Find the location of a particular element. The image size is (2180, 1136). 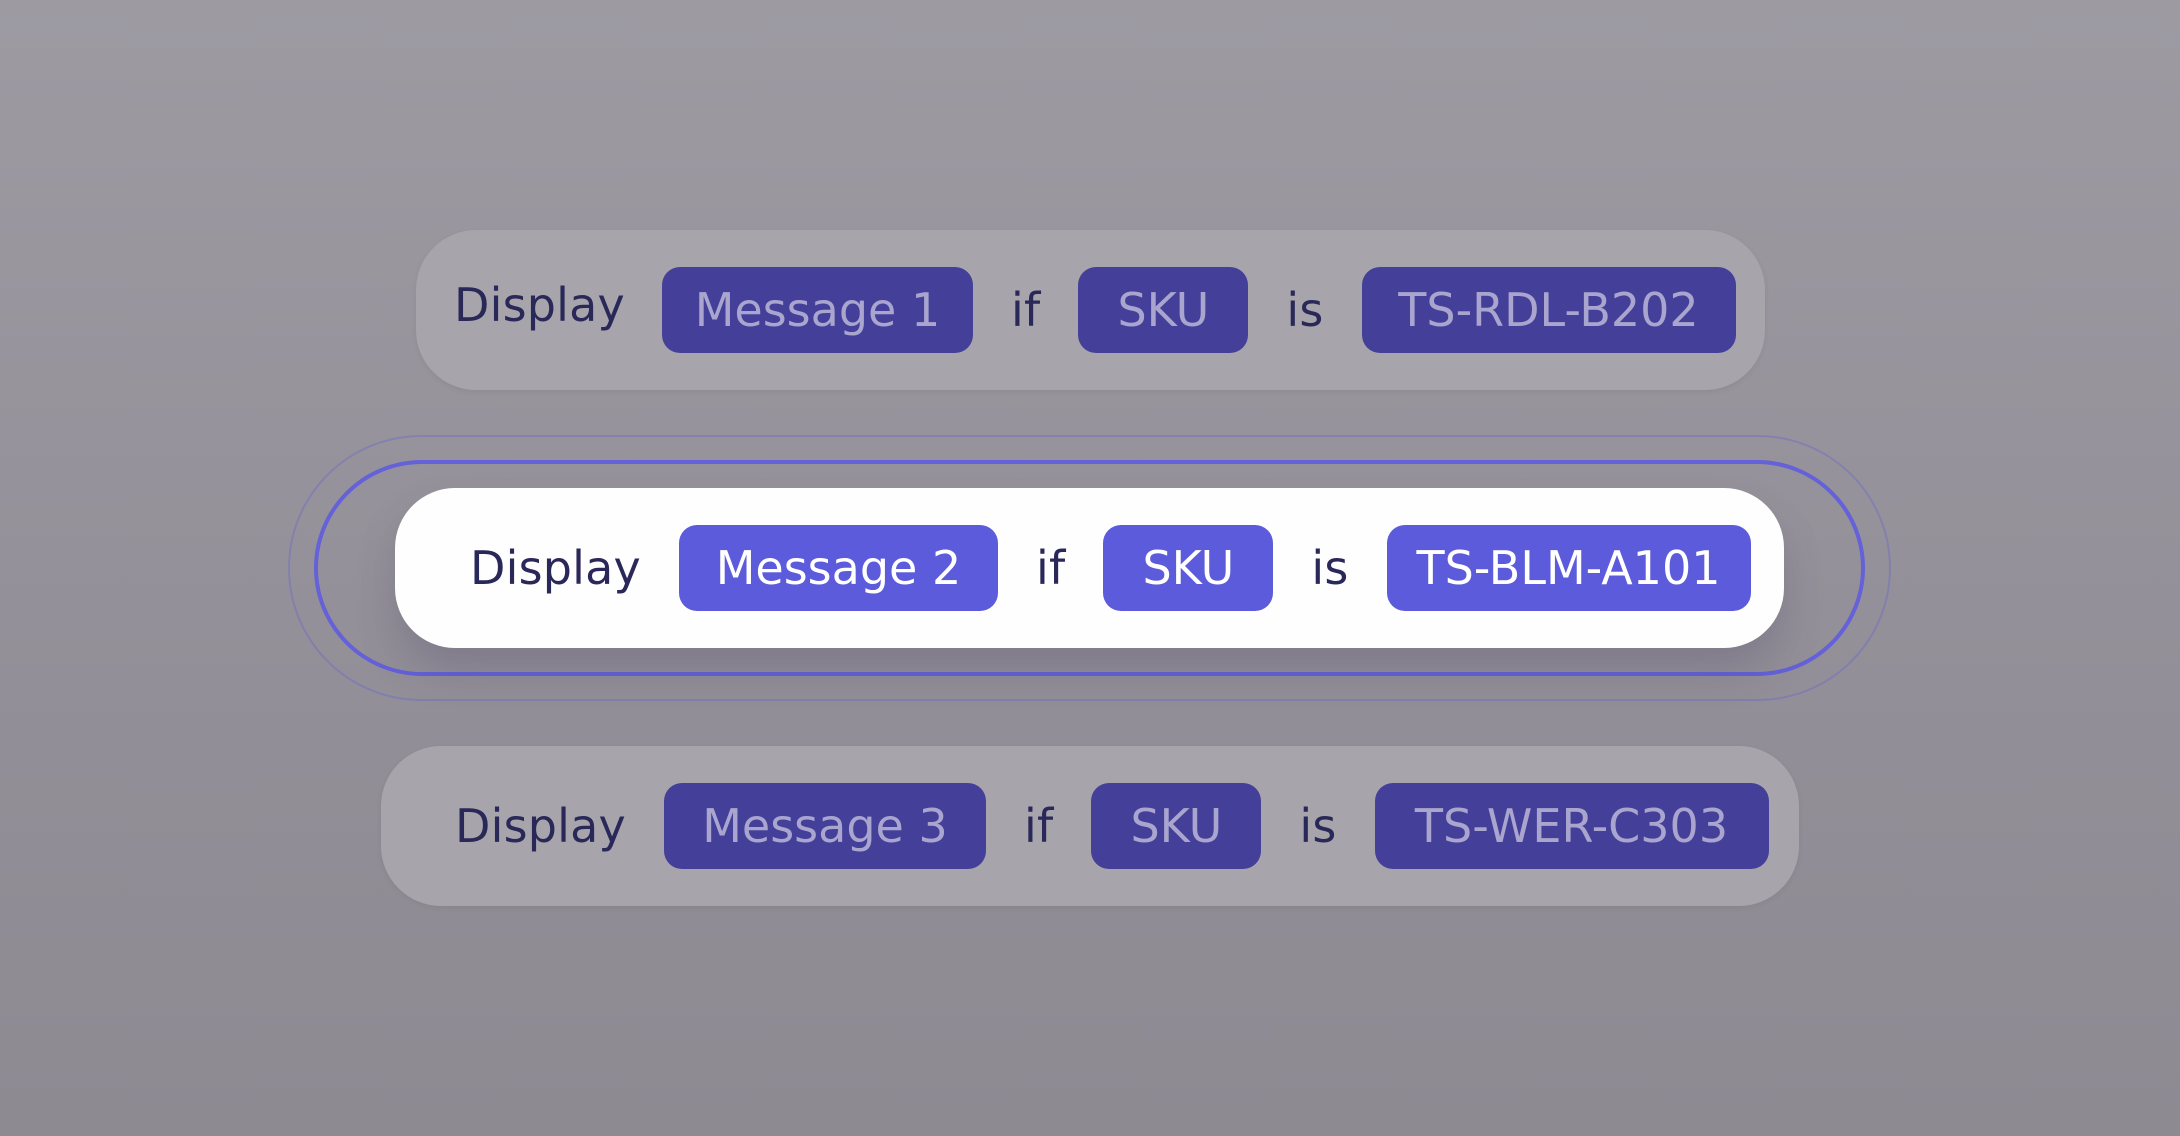

value-chip: TS-BLM-A101 is located at coordinates (1568, 568).